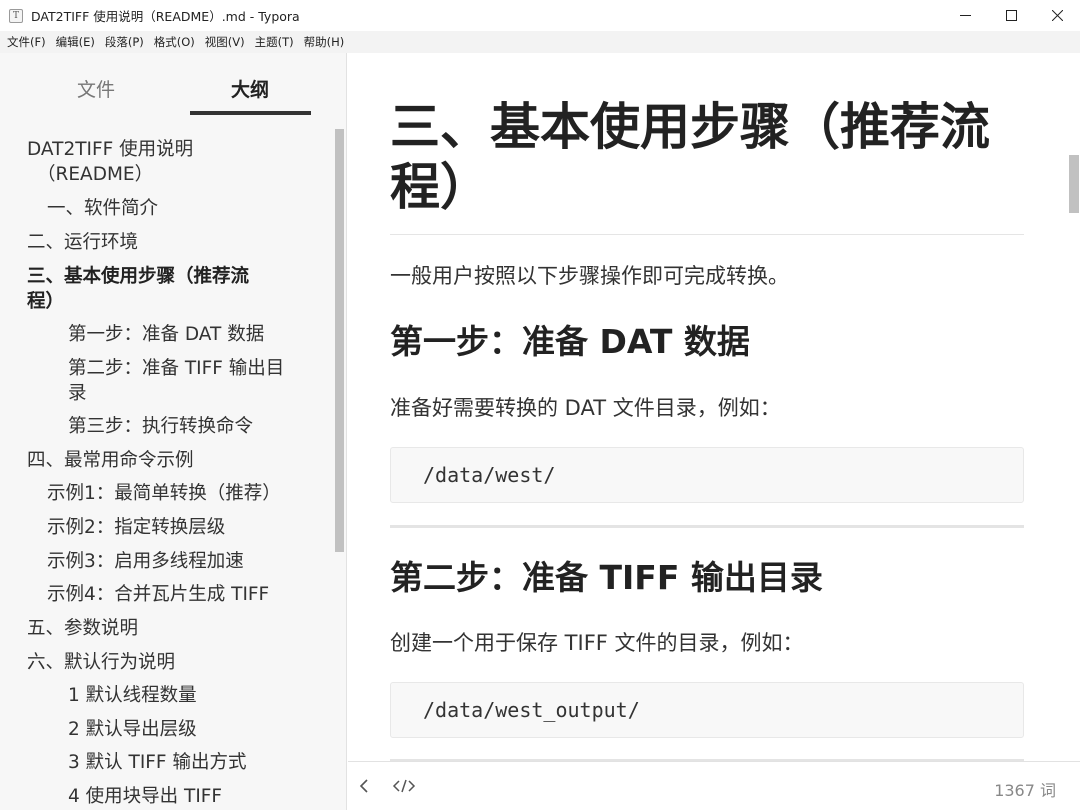  What do you see at coordinates (274, 42) in the screenshot?
I see `menu-theme: 主题(T)` at bounding box center [274, 42].